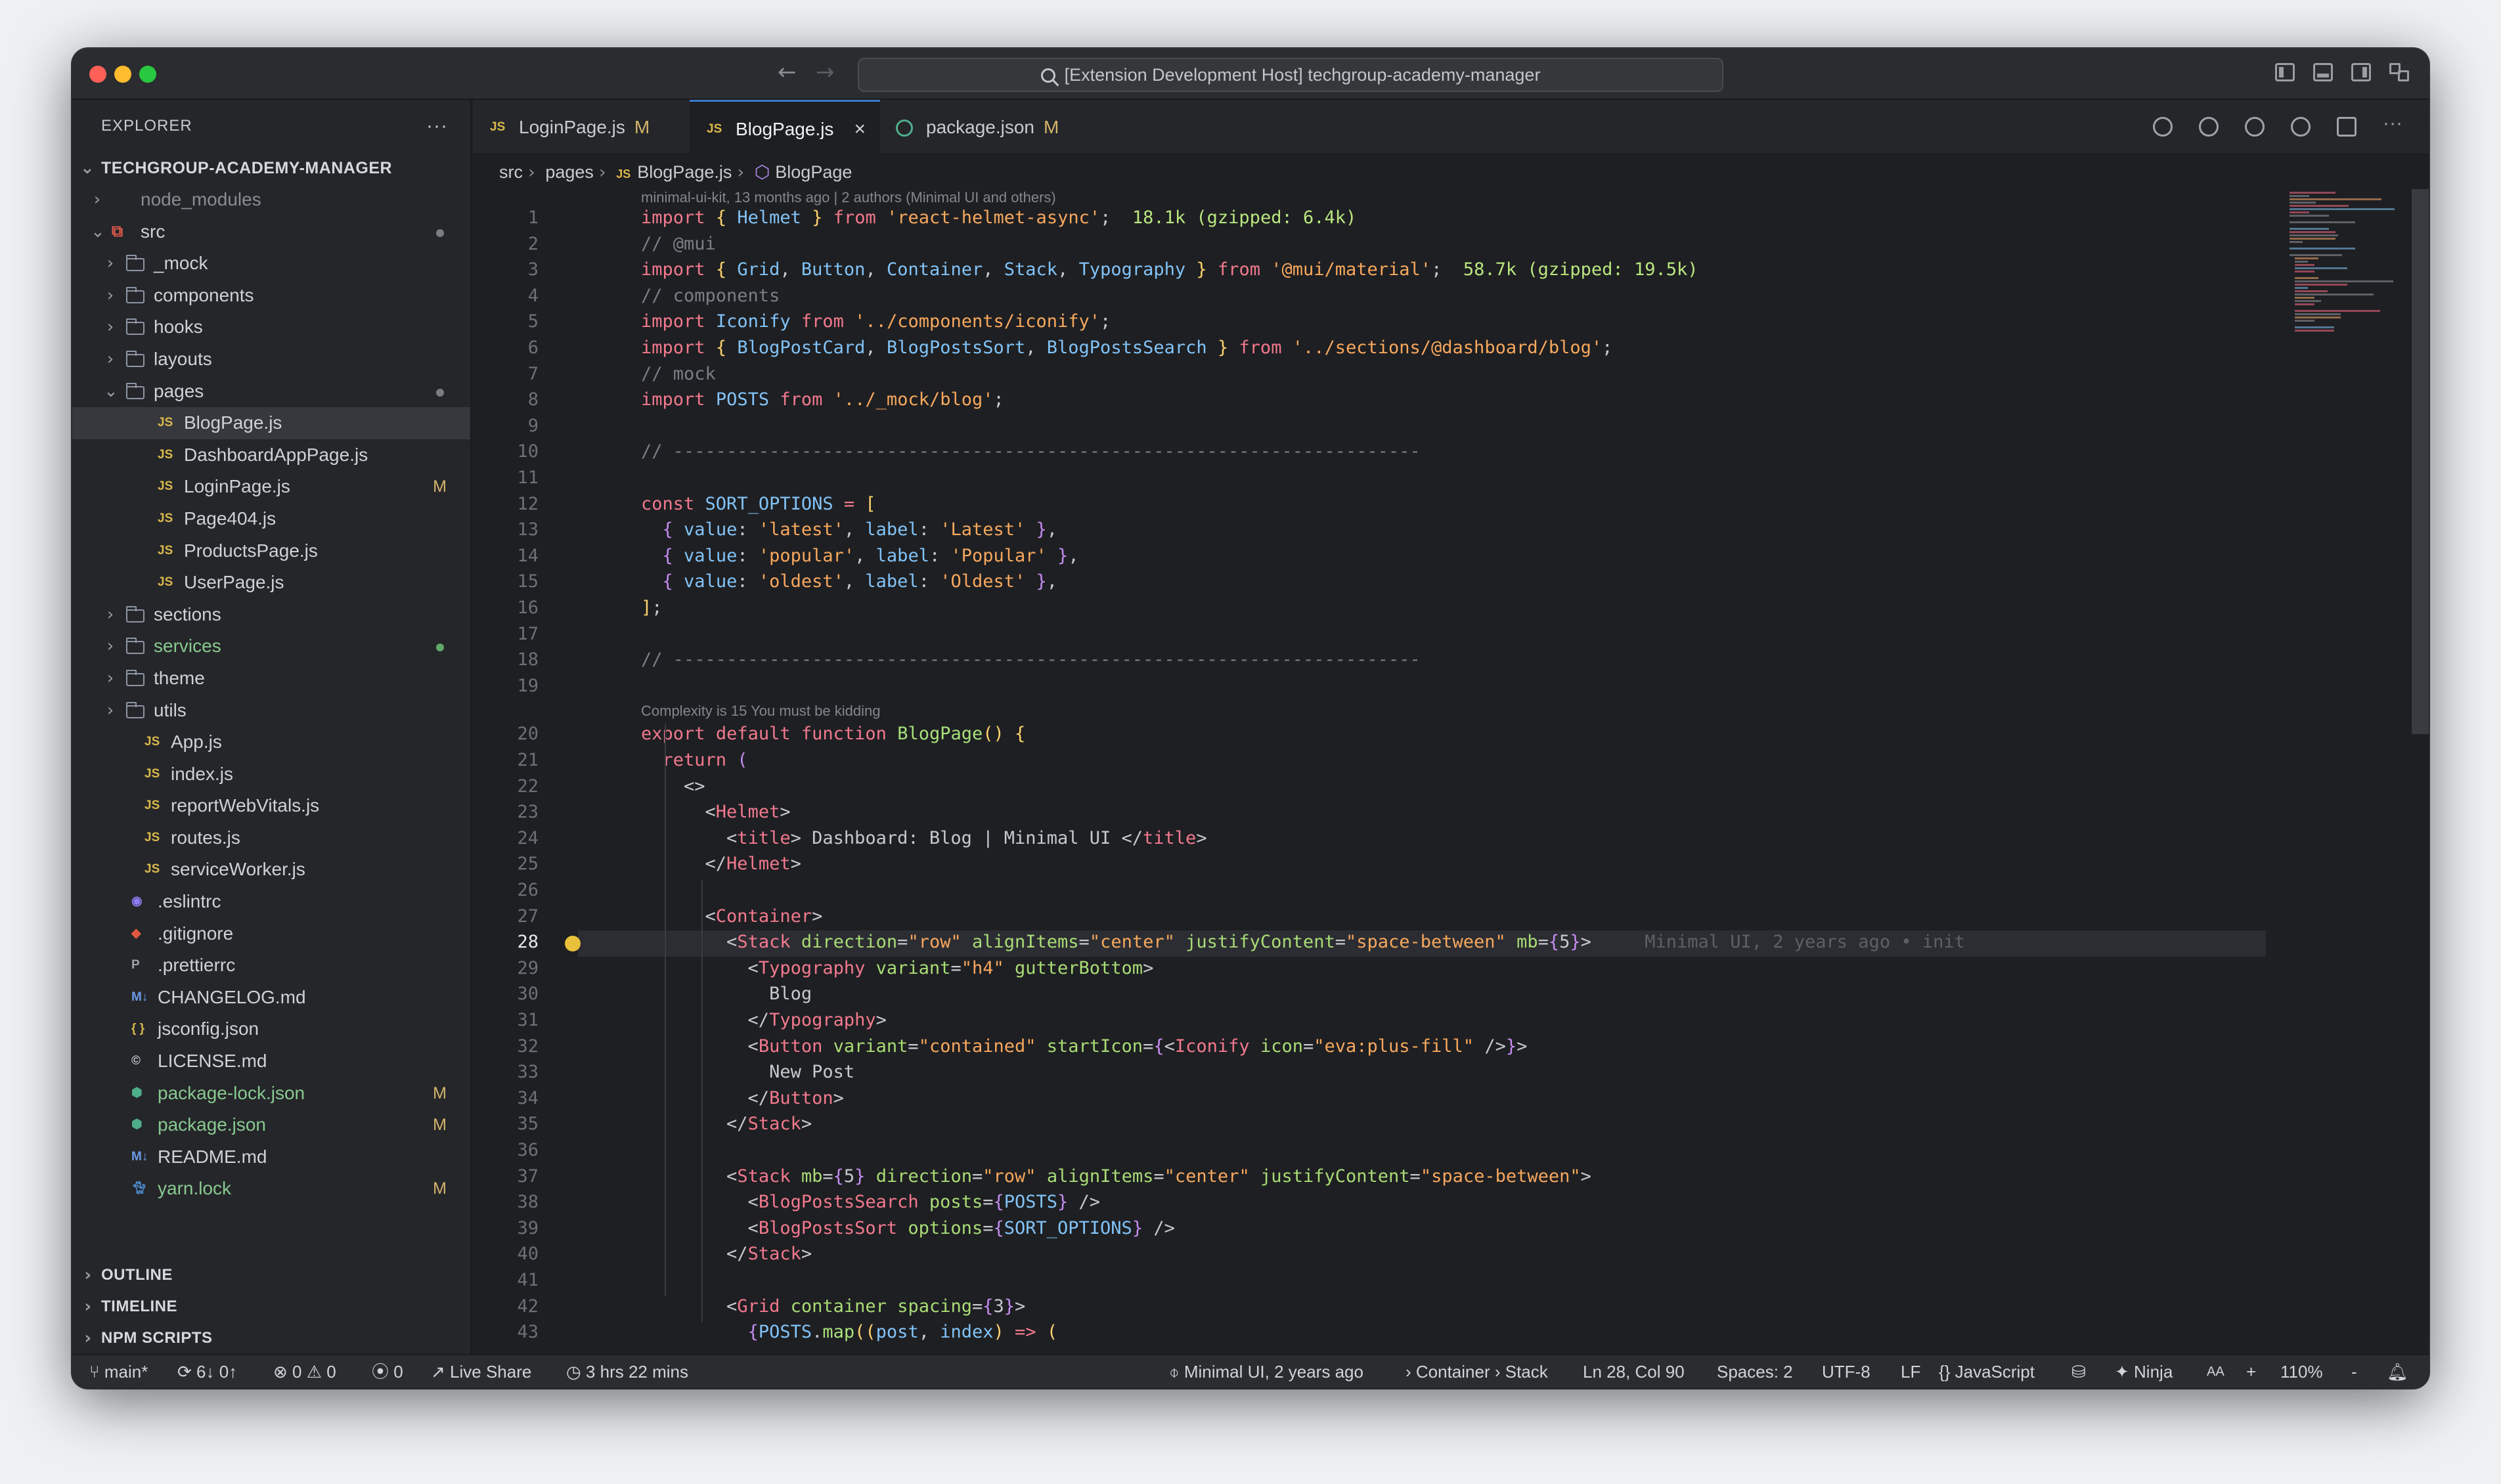 This screenshot has width=2501, height=1484. I want to click on previous-change-icon, so click(2209, 127).